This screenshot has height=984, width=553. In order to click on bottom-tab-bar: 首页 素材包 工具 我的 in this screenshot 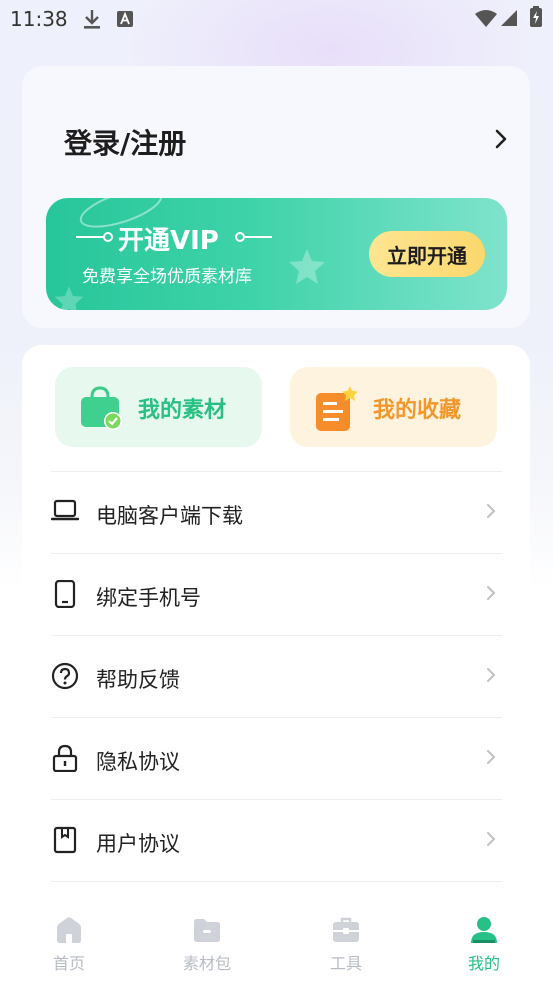, I will do `click(276, 944)`.